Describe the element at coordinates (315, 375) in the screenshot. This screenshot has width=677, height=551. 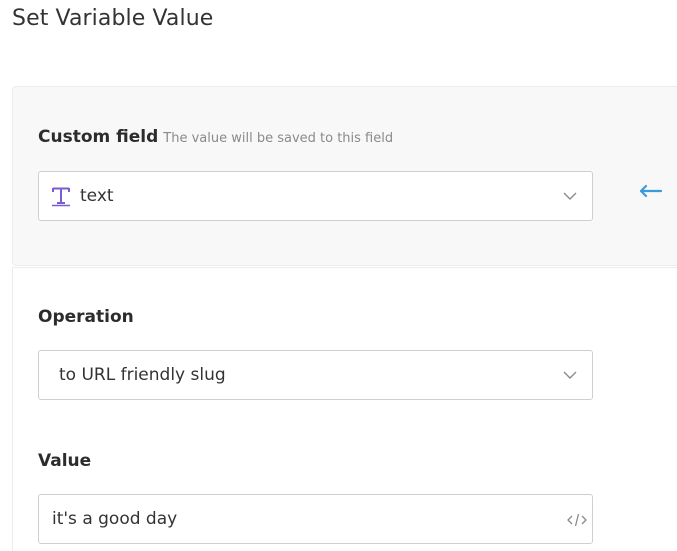
I see `operation-select: to URL friendly slug` at that location.